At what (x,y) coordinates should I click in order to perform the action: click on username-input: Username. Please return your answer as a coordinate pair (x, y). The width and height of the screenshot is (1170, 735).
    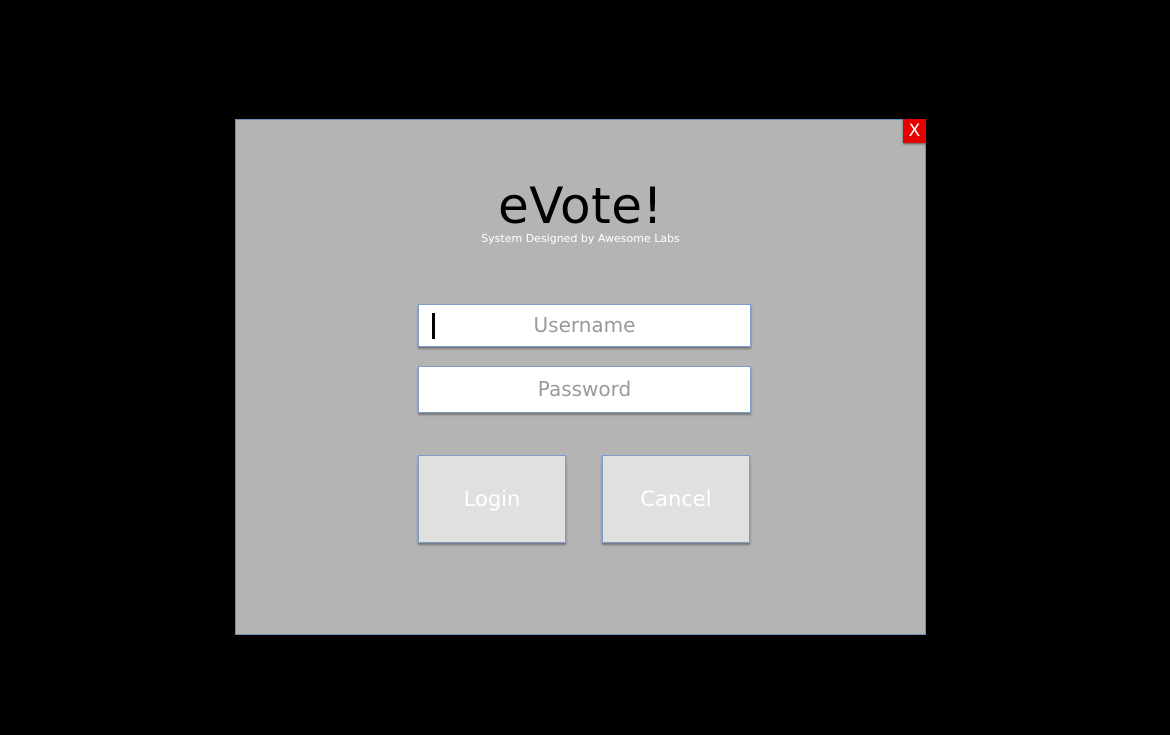
    Looking at the image, I should click on (584, 325).